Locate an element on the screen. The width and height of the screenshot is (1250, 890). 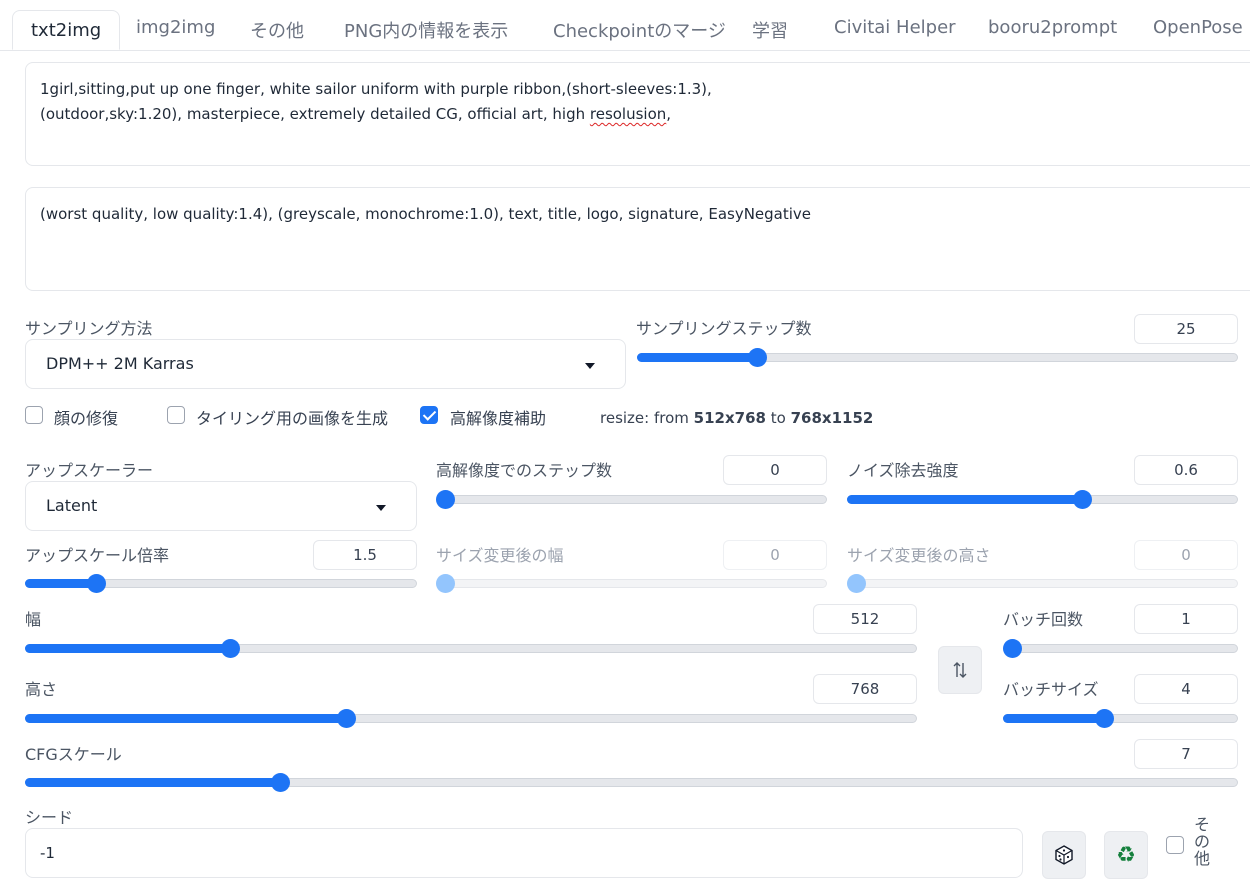
reuse-seed-button: ♻ is located at coordinates (1126, 855).